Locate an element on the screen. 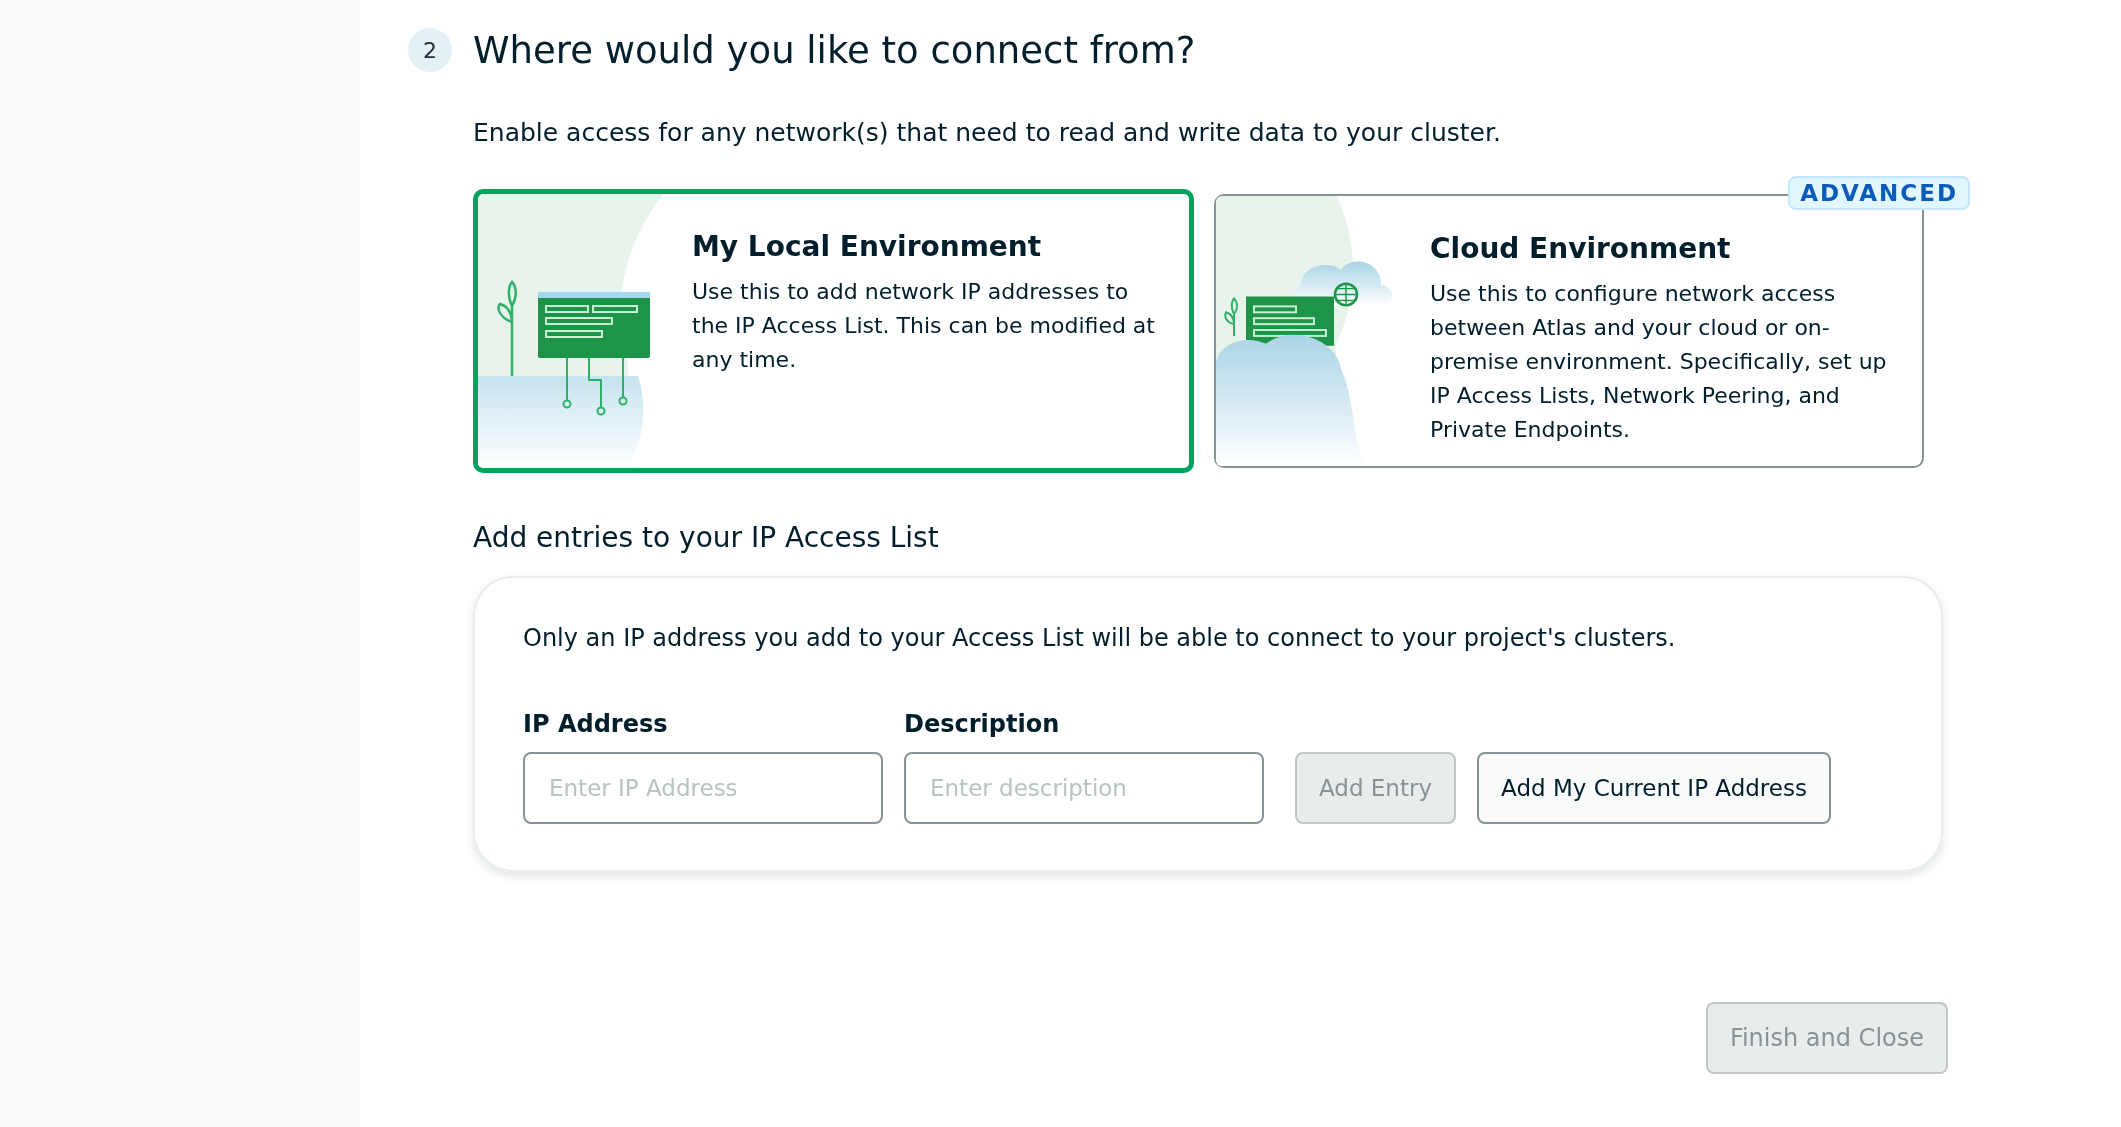  field-label: Description is located at coordinates (982, 724).